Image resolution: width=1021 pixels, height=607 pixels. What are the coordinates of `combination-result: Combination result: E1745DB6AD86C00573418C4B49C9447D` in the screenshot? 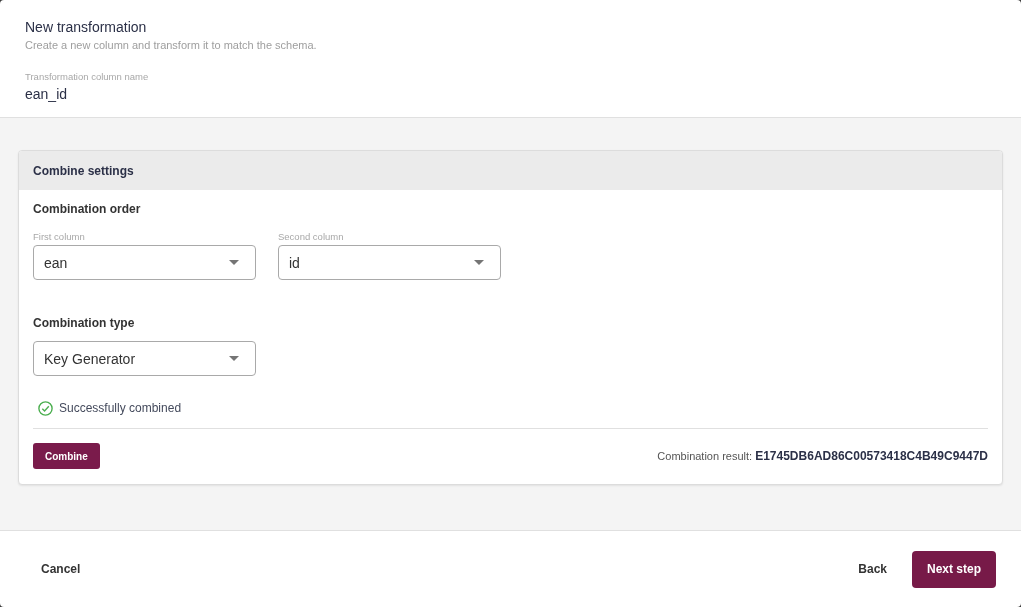 It's located at (822, 456).